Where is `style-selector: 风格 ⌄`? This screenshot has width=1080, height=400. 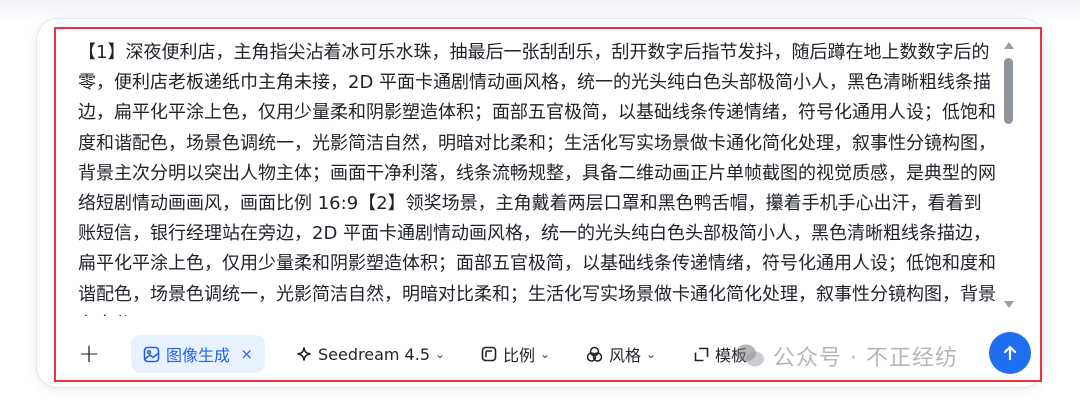
style-selector: 风格 ⌄ is located at coordinates (621, 354).